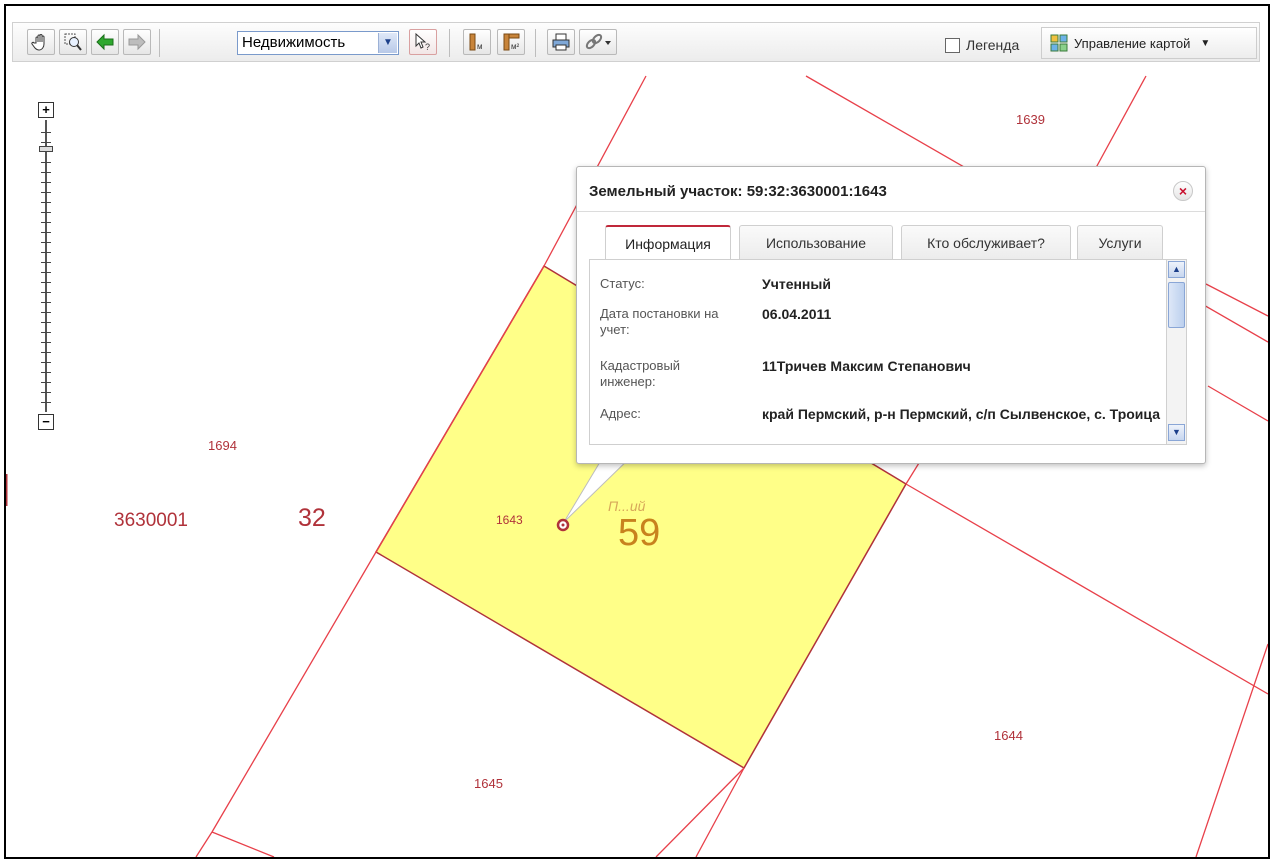 The width and height of the screenshot is (1276, 861). What do you see at coordinates (38, 42) in the screenshot?
I see `pan-hand-icon` at bounding box center [38, 42].